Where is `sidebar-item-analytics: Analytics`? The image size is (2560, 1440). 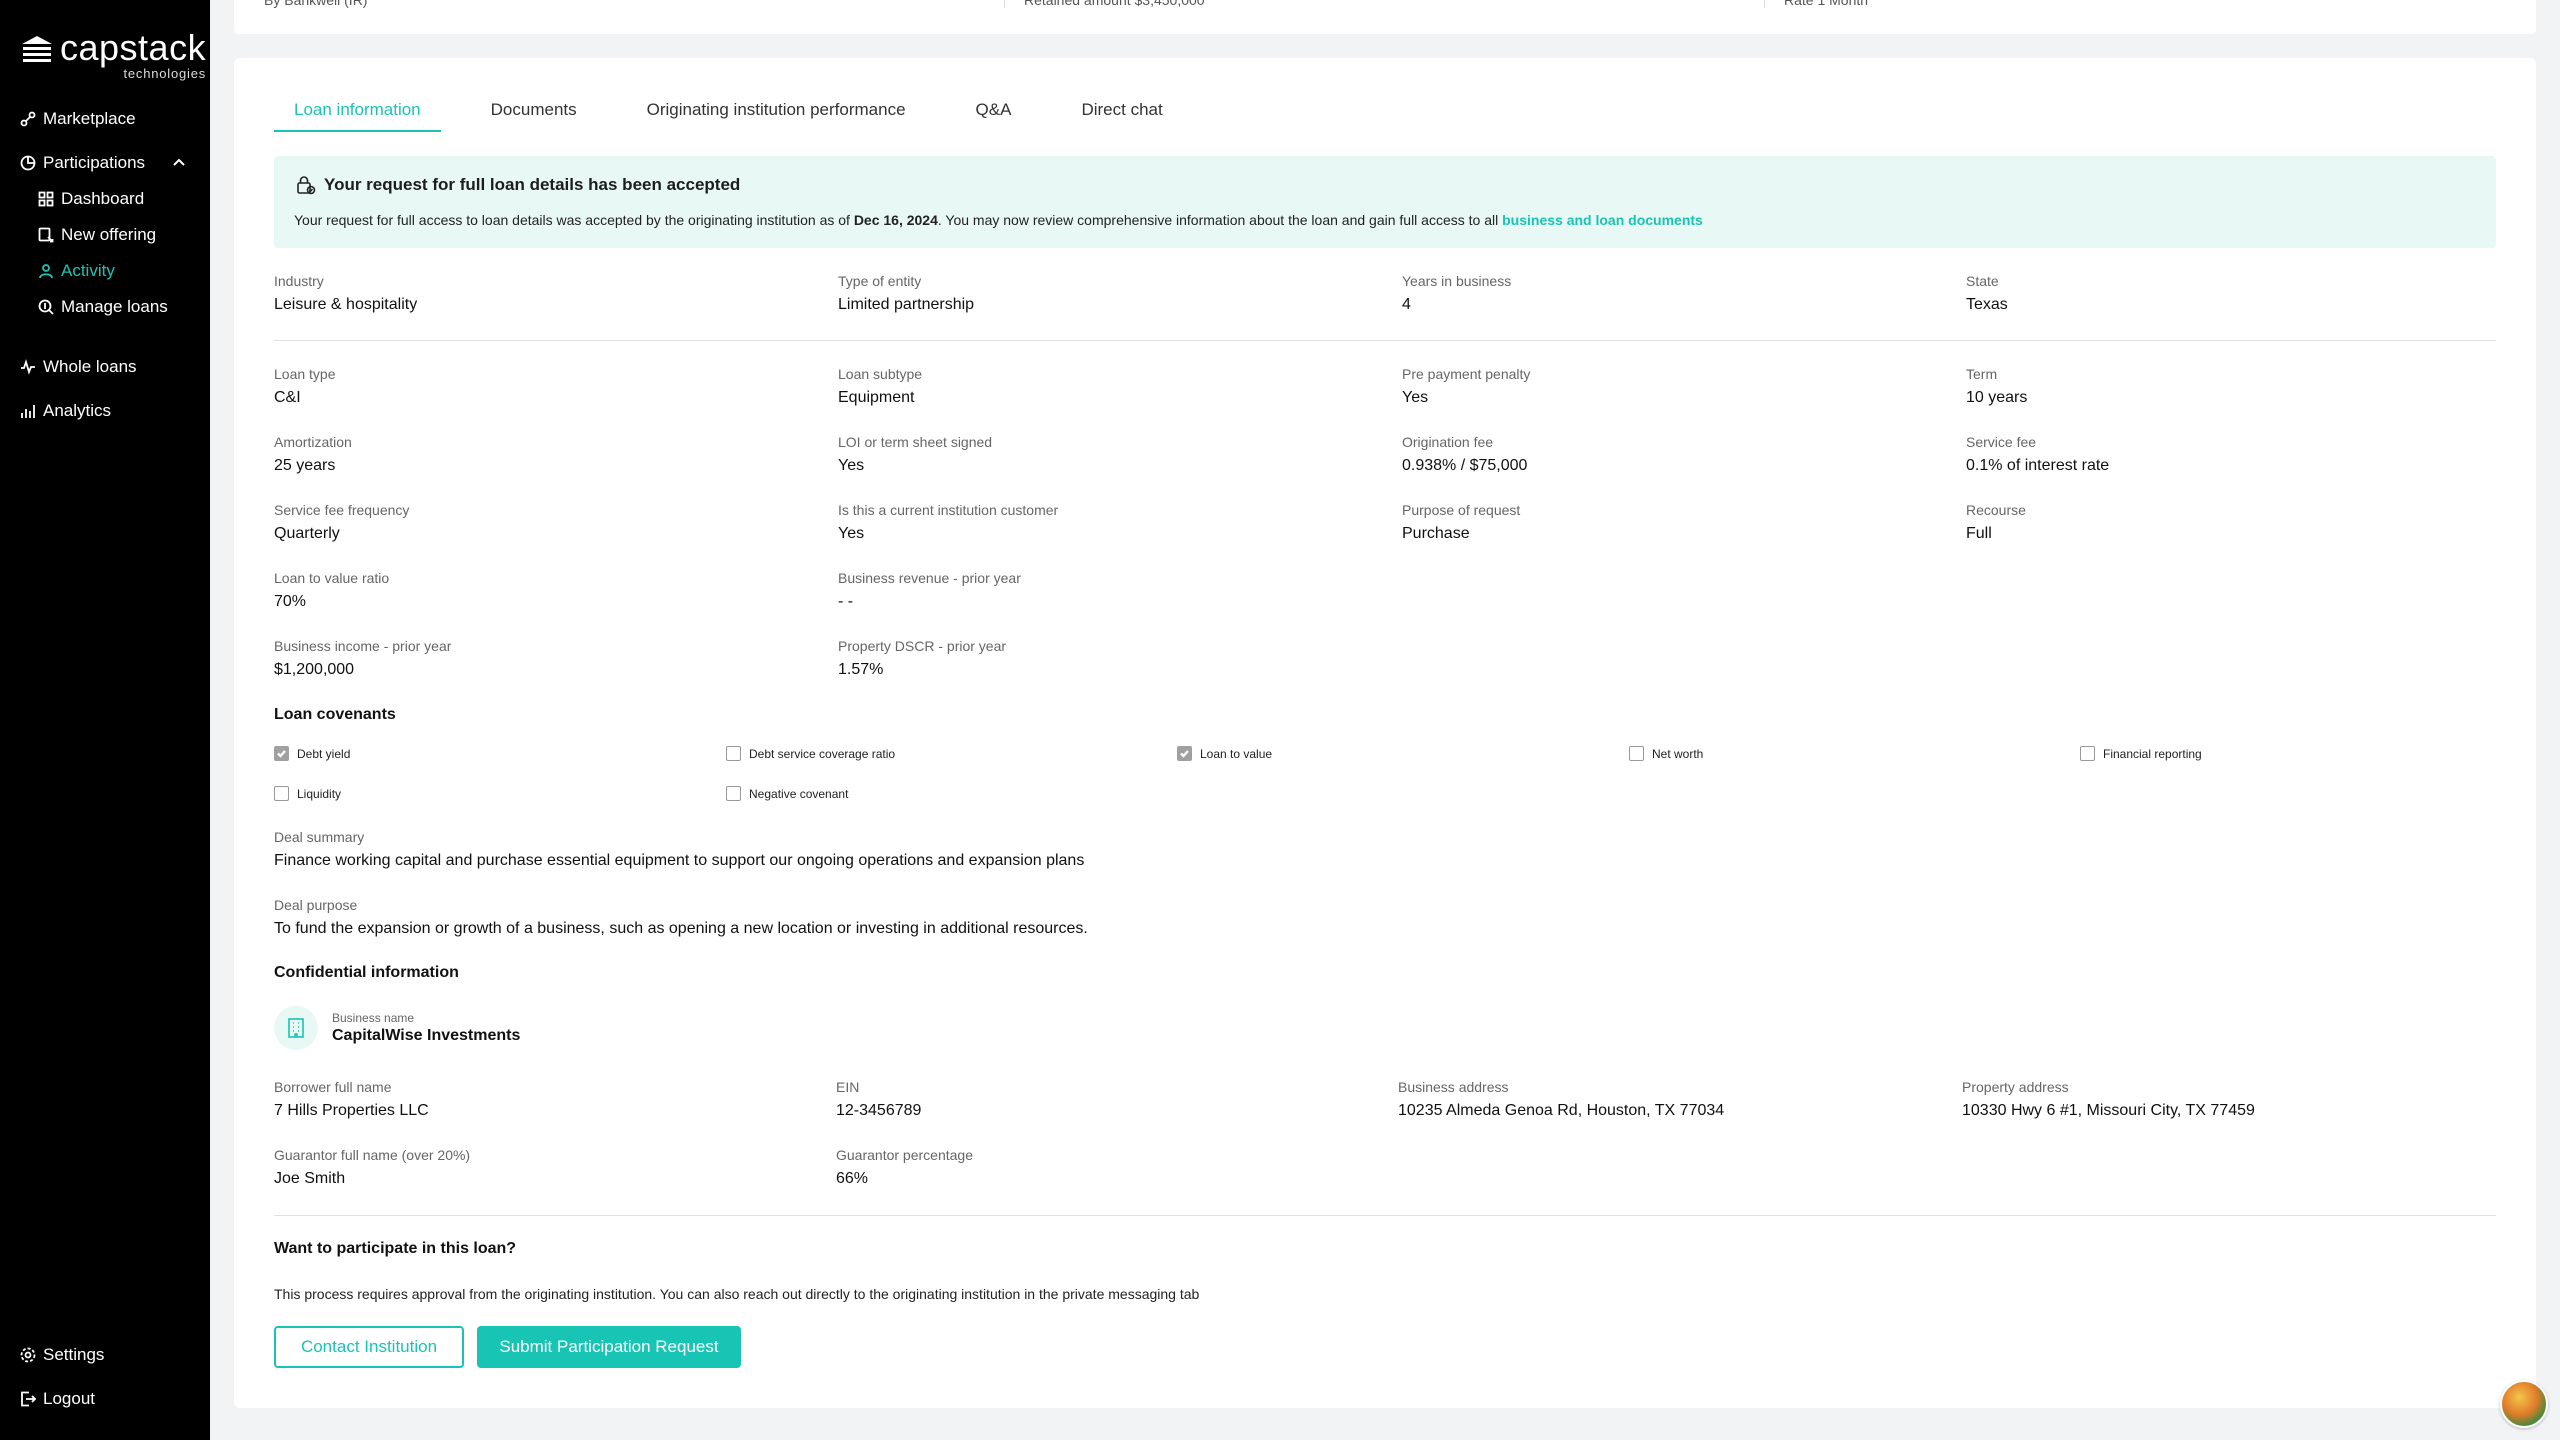
sidebar-item-analytics: Analytics is located at coordinates (65, 411).